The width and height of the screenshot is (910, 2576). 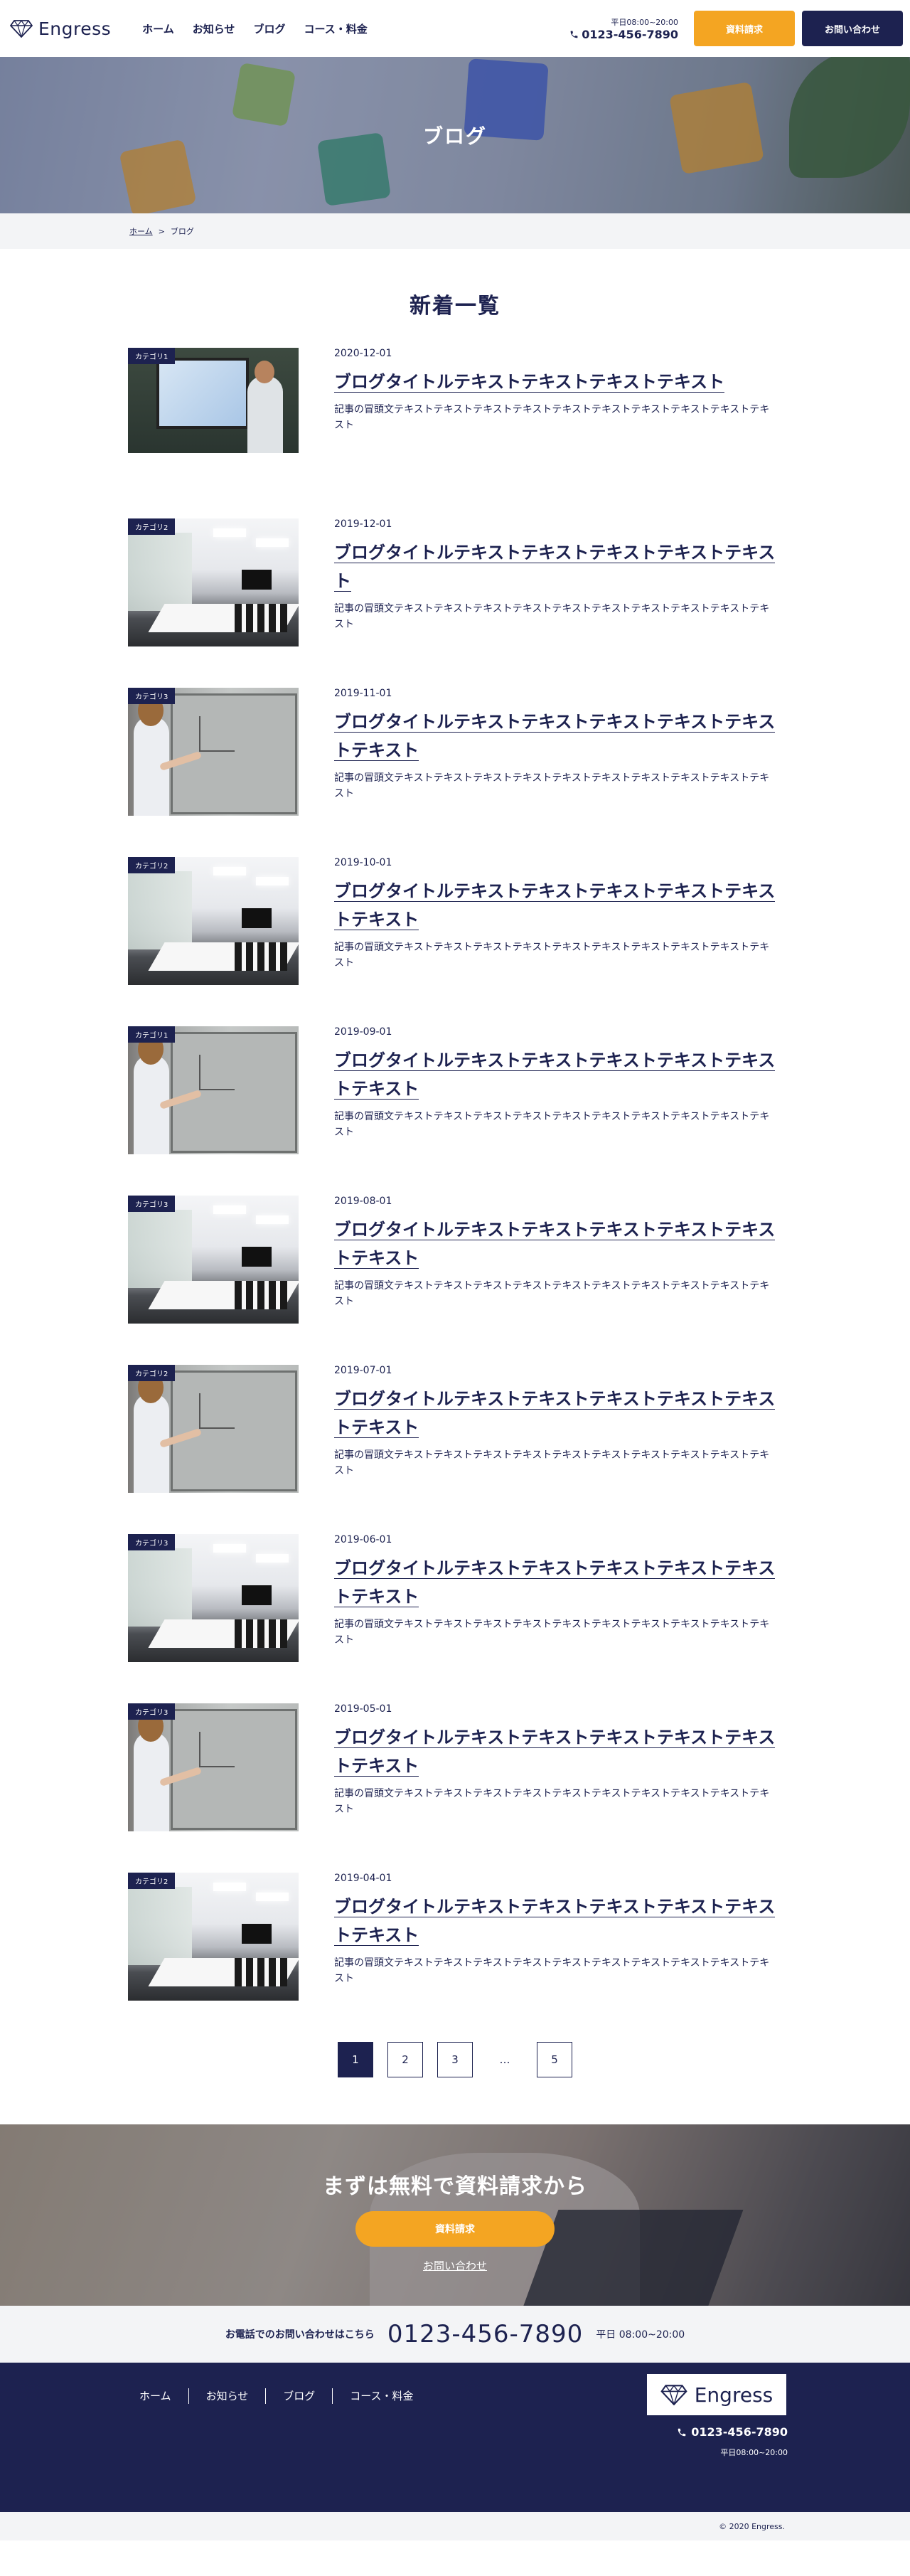 What do you see at coordinates (455, 135) in the screenshot?
I see `hero-banner: ブログ` at bounding box center [455, 135].